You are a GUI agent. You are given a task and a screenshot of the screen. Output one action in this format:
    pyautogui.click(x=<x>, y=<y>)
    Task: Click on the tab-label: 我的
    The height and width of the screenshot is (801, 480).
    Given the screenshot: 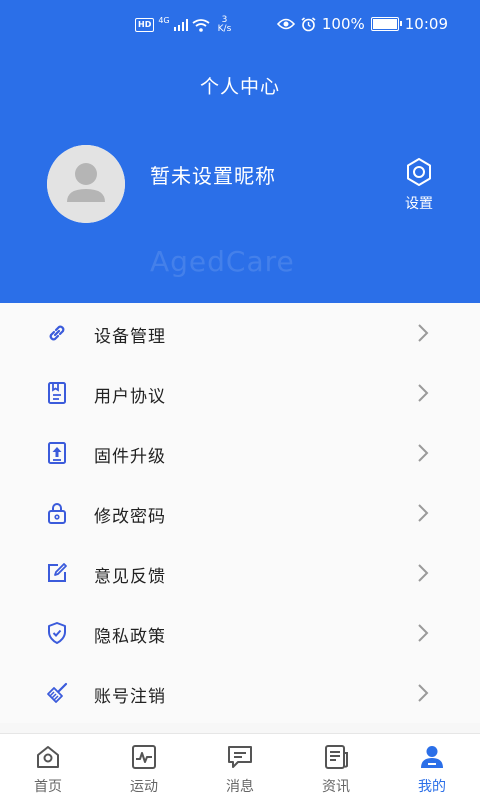 What is the action you would take?
    pyautogui.click(x=432, y=787)
    